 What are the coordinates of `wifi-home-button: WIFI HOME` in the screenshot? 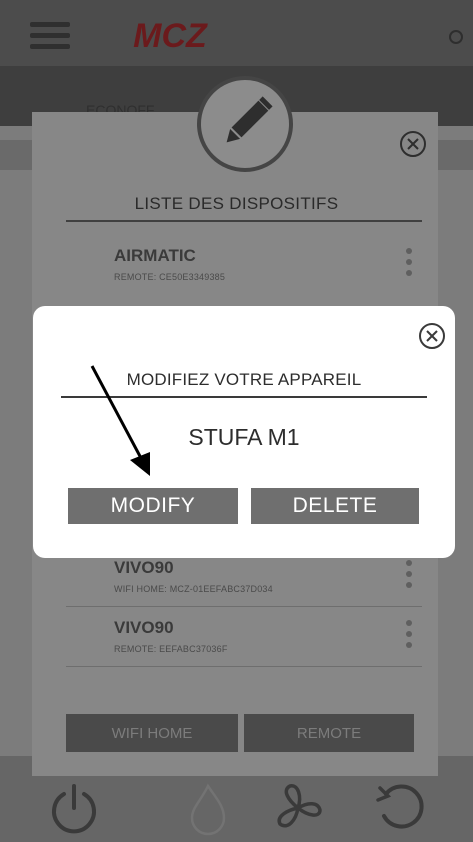 It's located at (152, 733).